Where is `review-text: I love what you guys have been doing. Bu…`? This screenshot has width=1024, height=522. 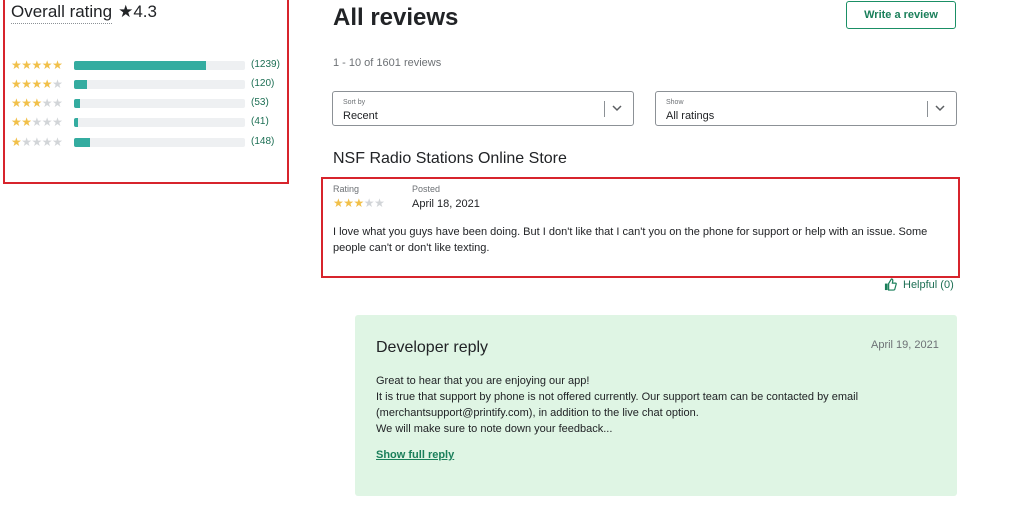
review-text: I love what you guys have been doing. Bu… is located at coordinates (630, 240).